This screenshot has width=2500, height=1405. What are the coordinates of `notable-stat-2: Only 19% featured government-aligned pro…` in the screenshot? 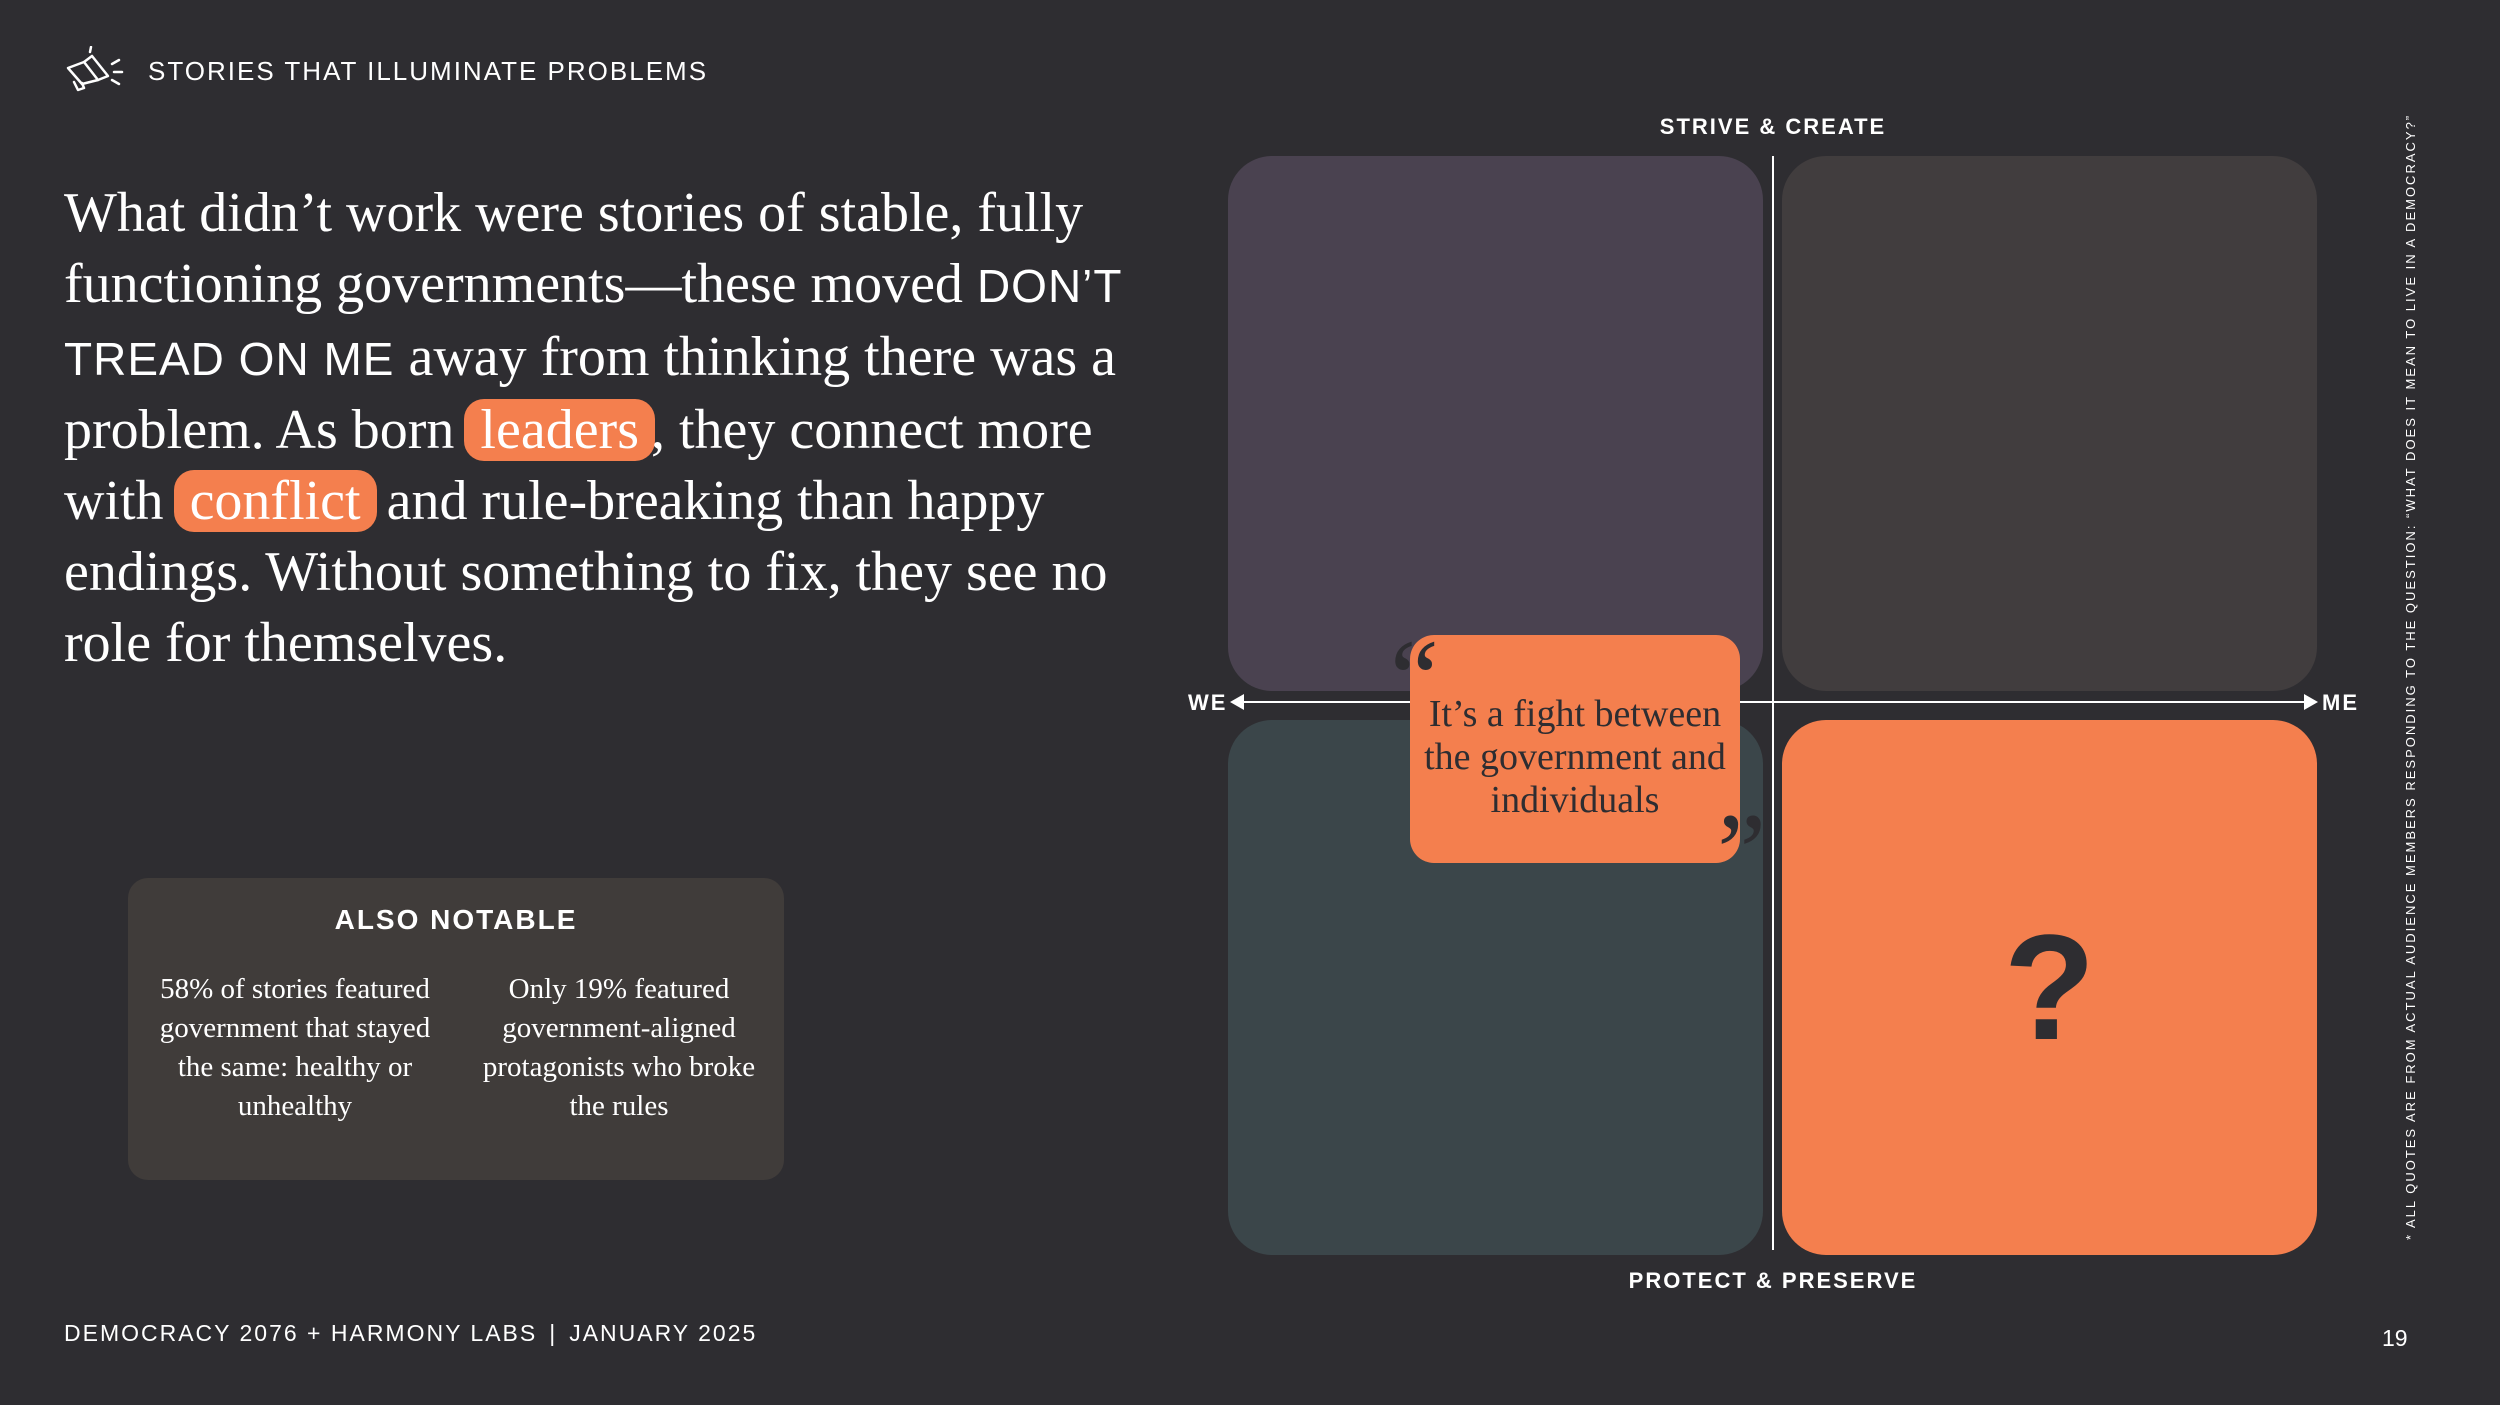 It's located at (619, 1047).